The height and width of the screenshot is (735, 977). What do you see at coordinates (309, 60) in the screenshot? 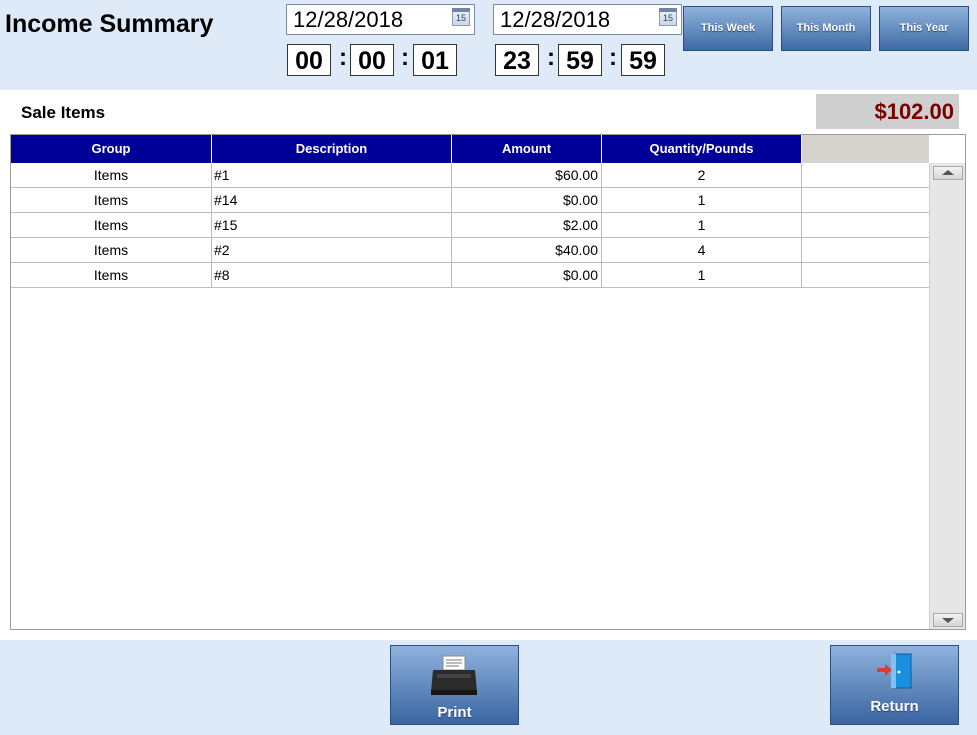
I see `start-hour-field: 00` at bounding box center [309, 60].